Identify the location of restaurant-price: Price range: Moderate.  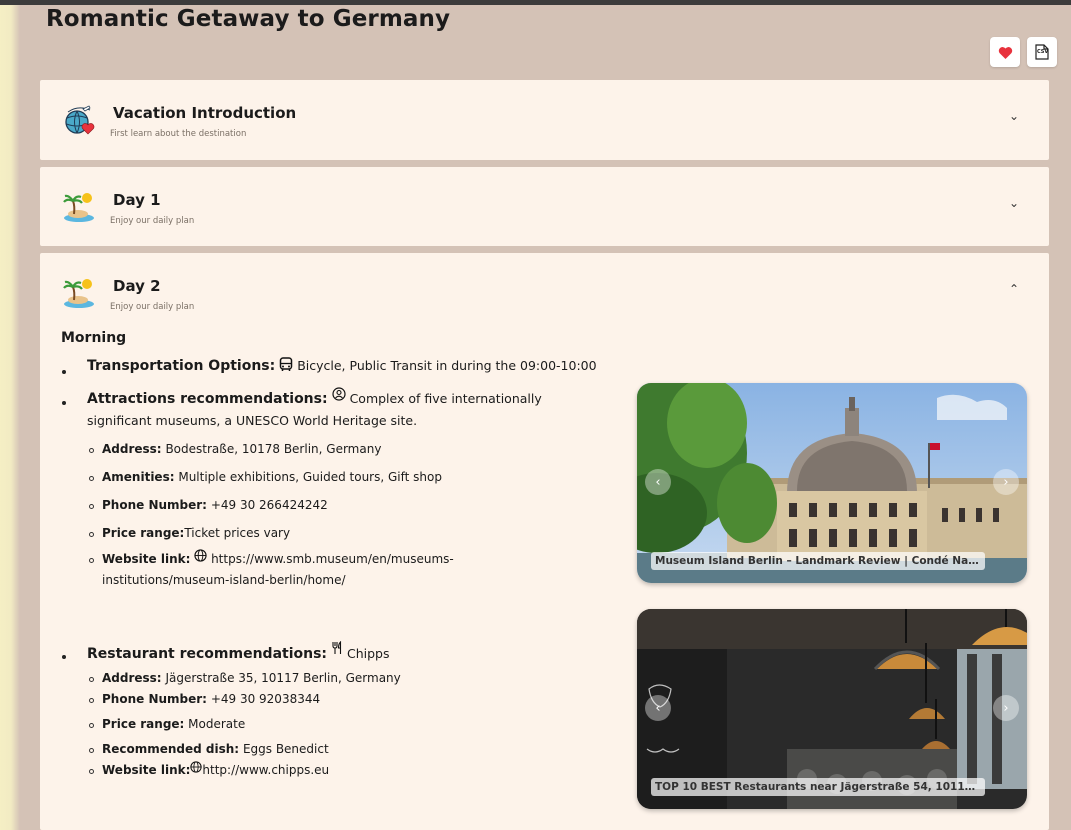
(174, 724).